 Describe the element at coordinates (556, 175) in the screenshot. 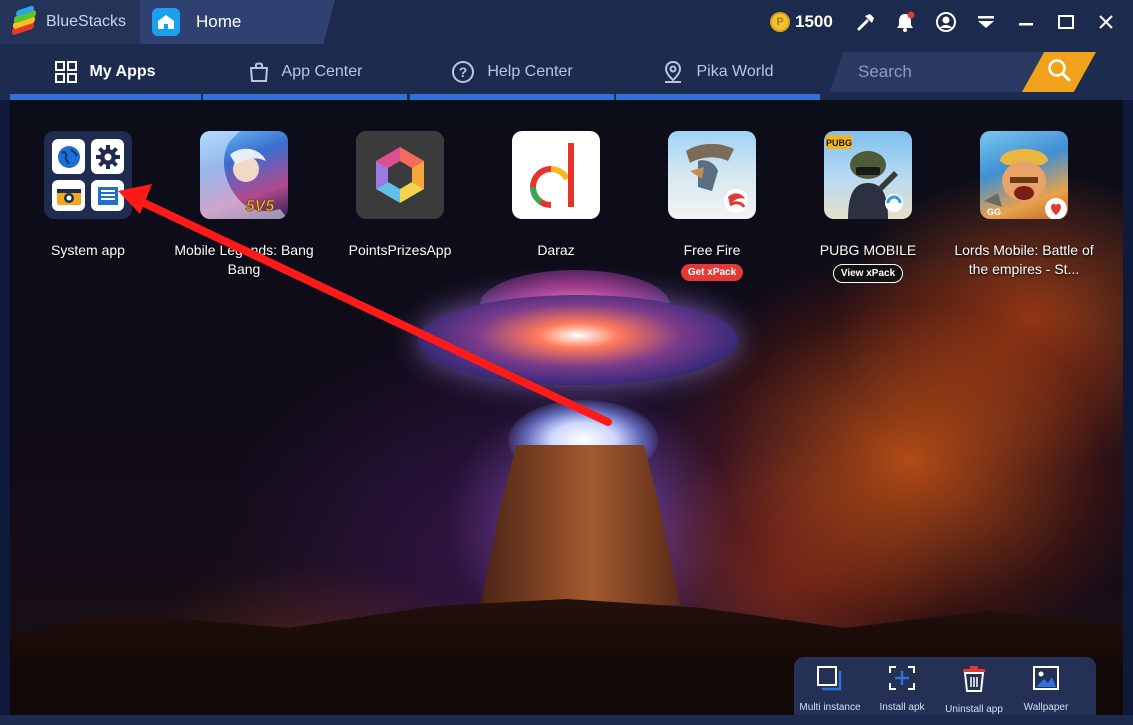

I see `daraz-icon: d` at that location.